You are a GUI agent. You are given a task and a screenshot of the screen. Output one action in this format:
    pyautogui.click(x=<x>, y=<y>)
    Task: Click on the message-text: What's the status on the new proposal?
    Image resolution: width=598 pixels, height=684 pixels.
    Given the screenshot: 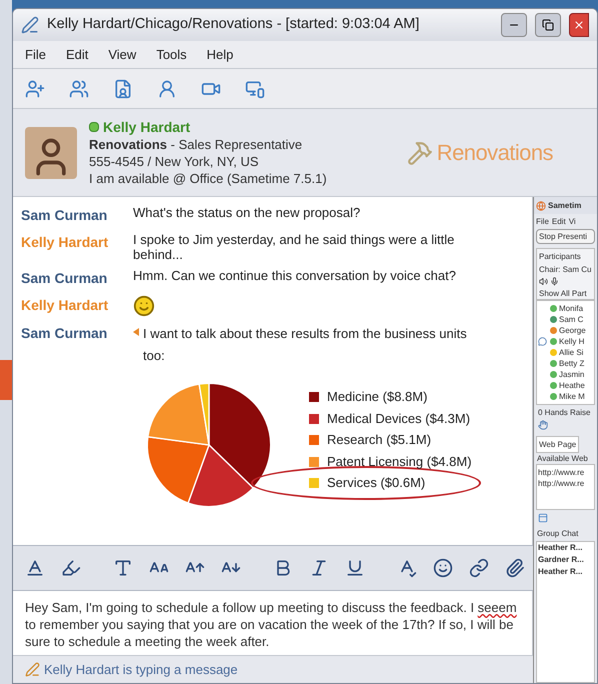 What is the action you would take?
    pyautogui.click(x=246, y=212)
    